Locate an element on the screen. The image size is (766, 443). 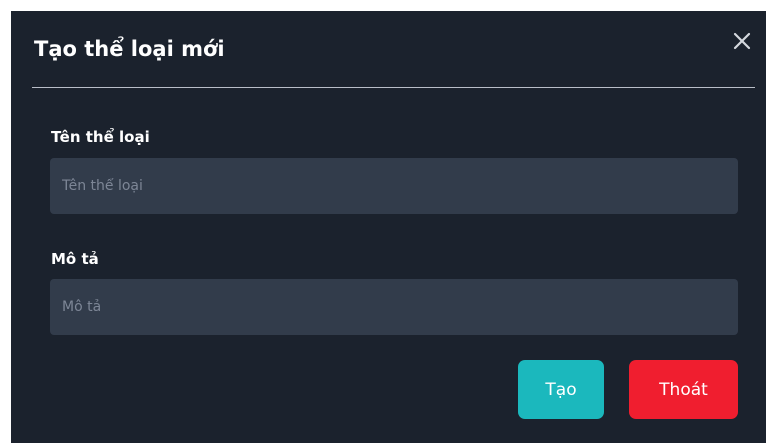
close-icon is located at coordinates (742, 41).